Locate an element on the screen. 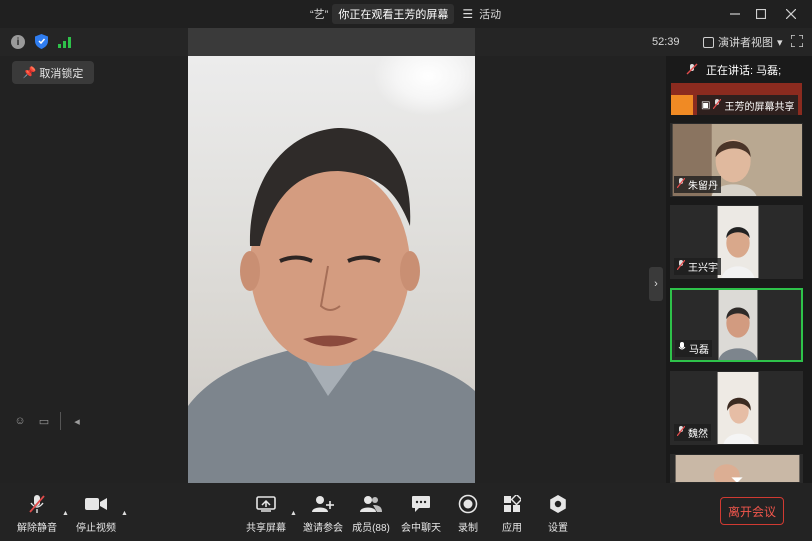 This screenshot has height=541, width=812. screen-share-tile: ▣ 王芳的屏幕共享 is located at coordinates (736, 99).